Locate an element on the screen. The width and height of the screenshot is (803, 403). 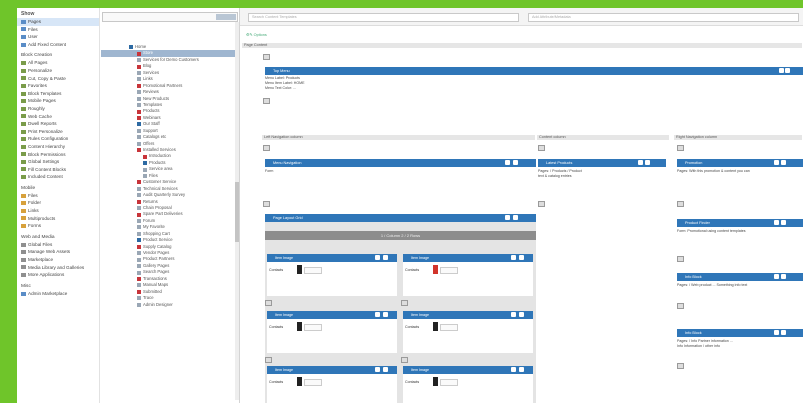
left-nav-item: Manage Web Assets is located at coordinates (58, 252).